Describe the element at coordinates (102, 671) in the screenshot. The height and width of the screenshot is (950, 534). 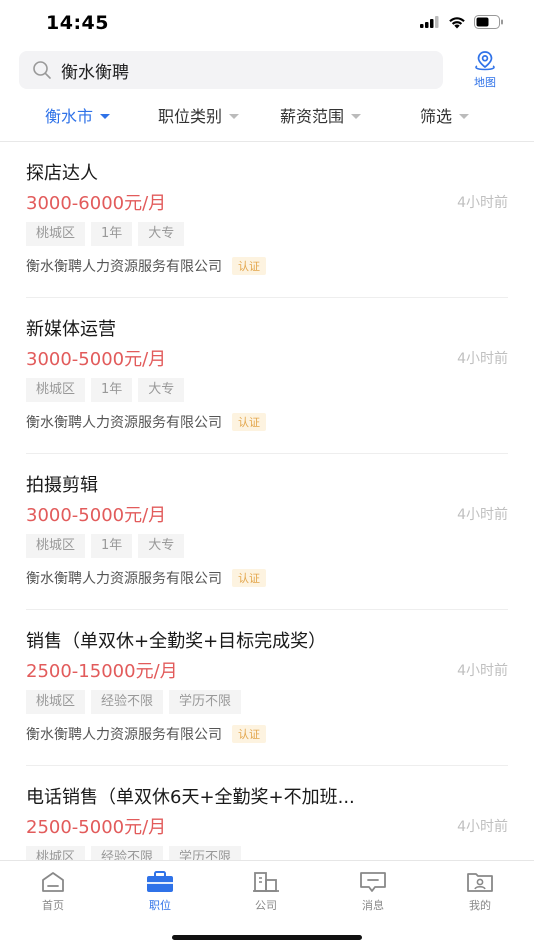
I see `job-salary: 2500-15000元/月` at that location.